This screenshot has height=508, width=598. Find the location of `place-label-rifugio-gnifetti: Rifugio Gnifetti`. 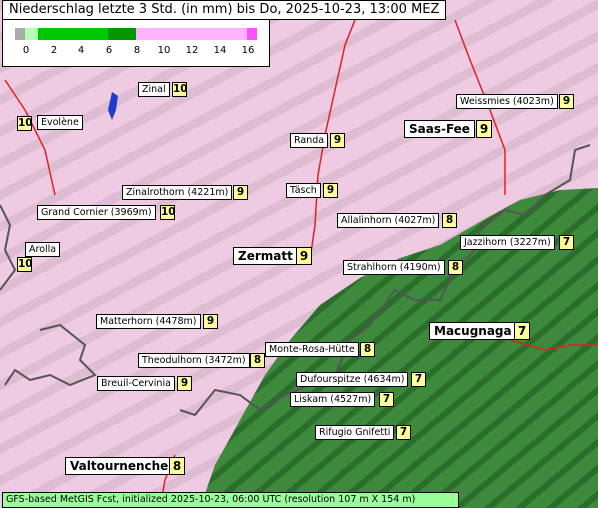

place-label-rifugio-gnifetti: Rifugio Gnifetti is located at coordinates (355, 432).